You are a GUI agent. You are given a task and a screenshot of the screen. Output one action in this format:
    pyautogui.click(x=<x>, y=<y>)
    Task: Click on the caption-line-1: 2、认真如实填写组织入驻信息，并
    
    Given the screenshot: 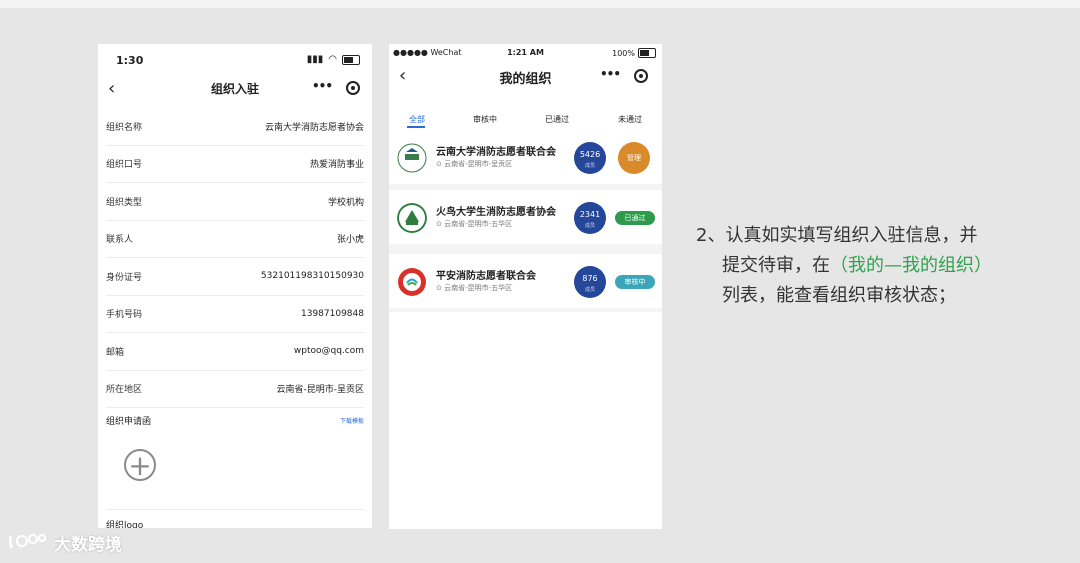 What is the action you would take?
    pyautogui.click(x=837, y=235)
    